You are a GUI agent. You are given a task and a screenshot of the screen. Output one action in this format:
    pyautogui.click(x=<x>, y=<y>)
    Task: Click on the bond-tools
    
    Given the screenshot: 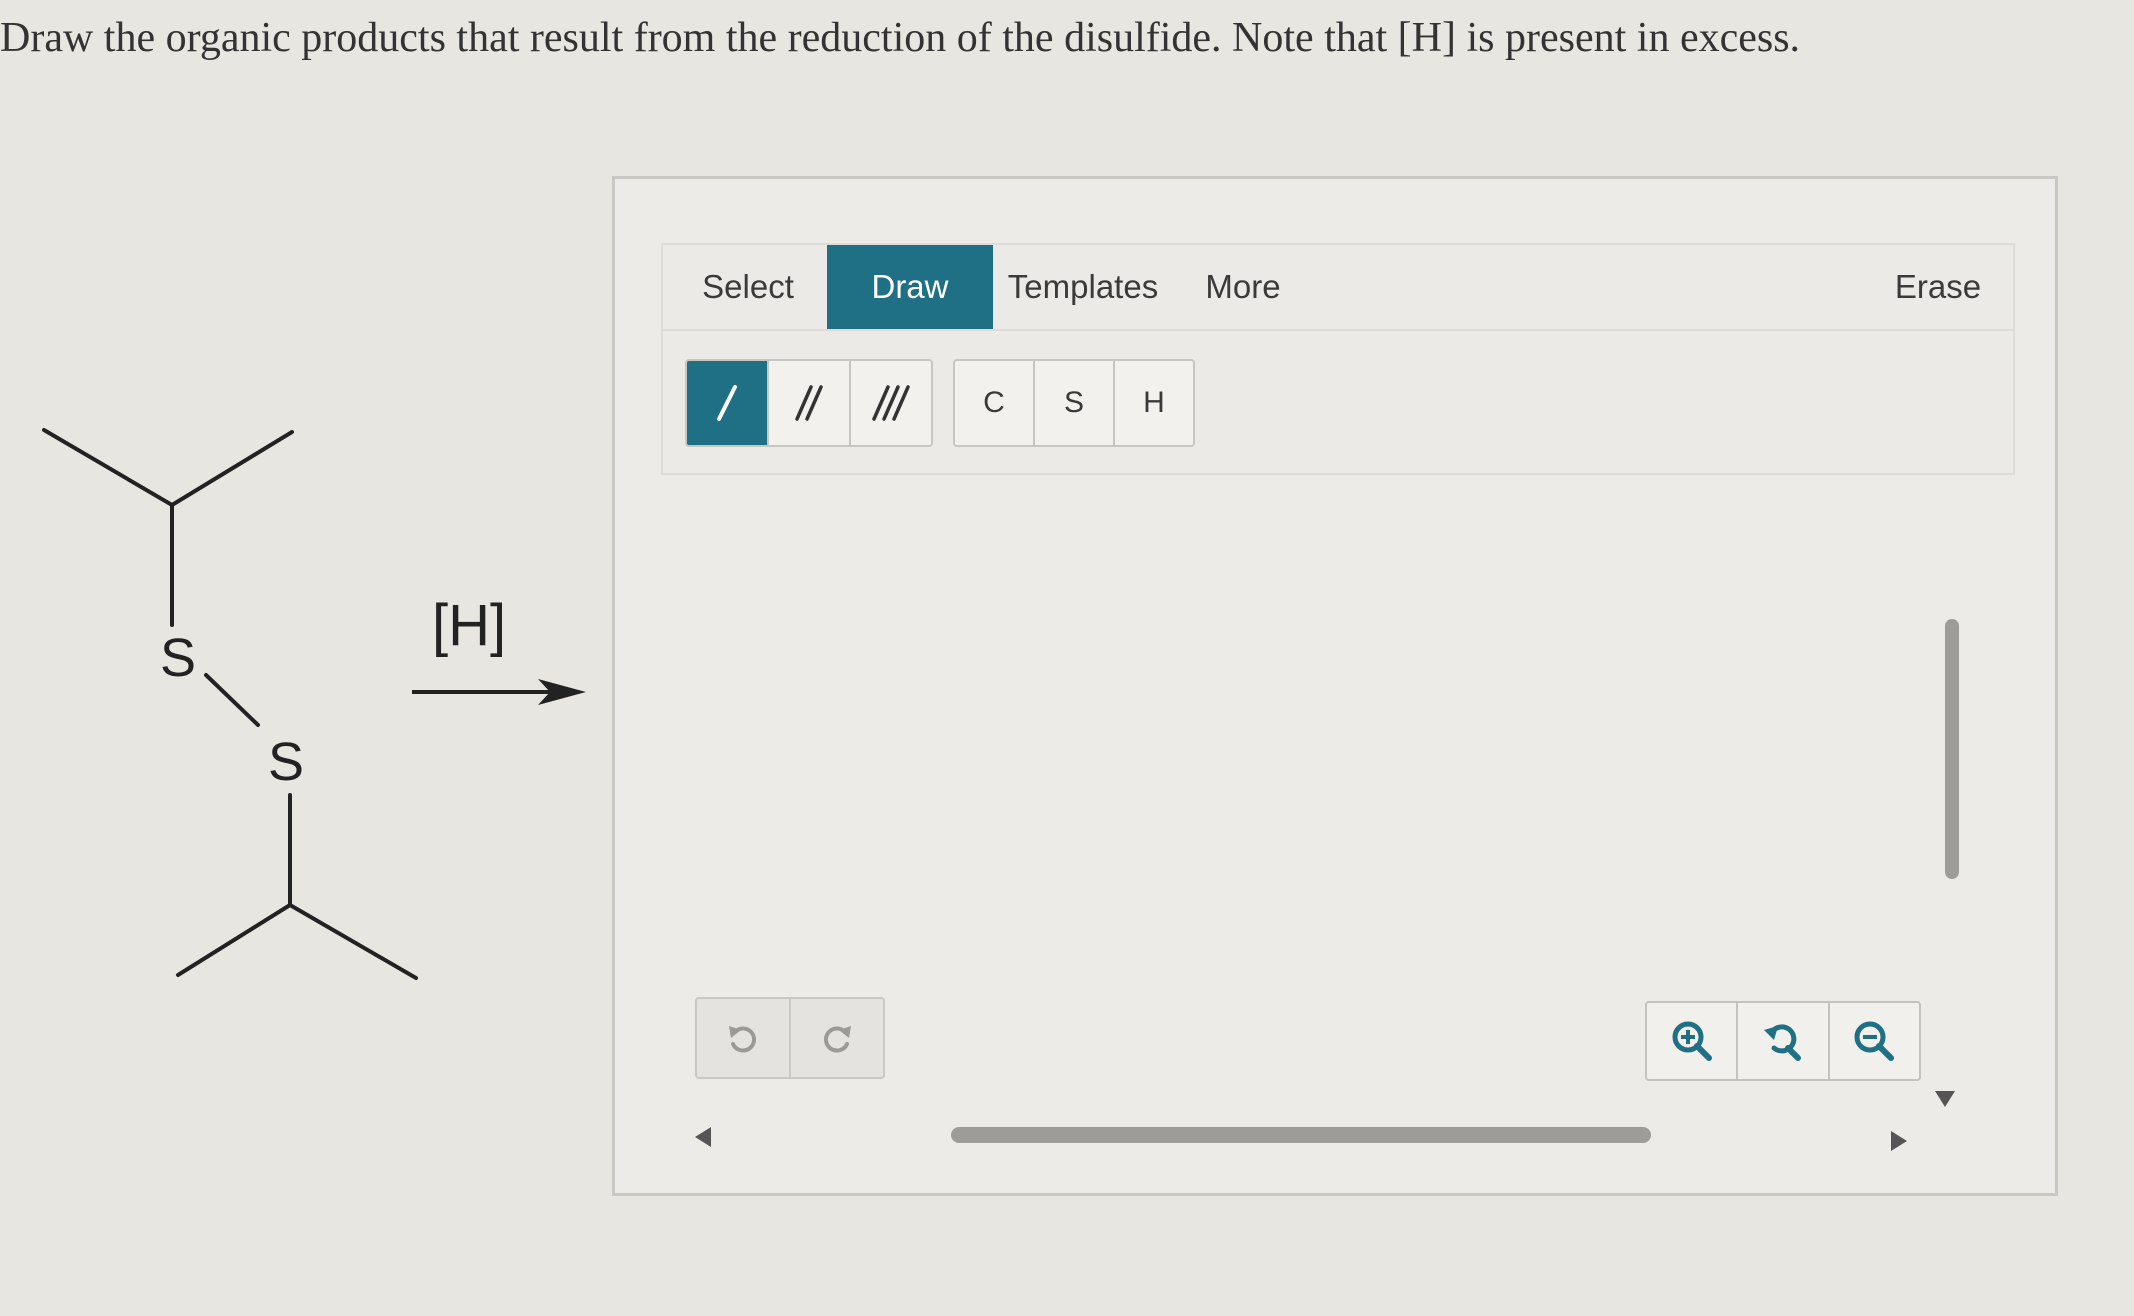 What is the action you would take?
    pyautogui.click(x=809, y=403)
    